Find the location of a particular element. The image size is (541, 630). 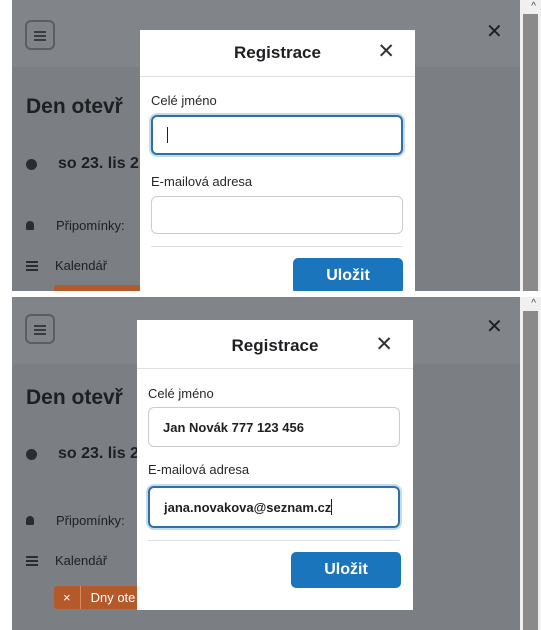

email-input is located at coordinates (277, 215).